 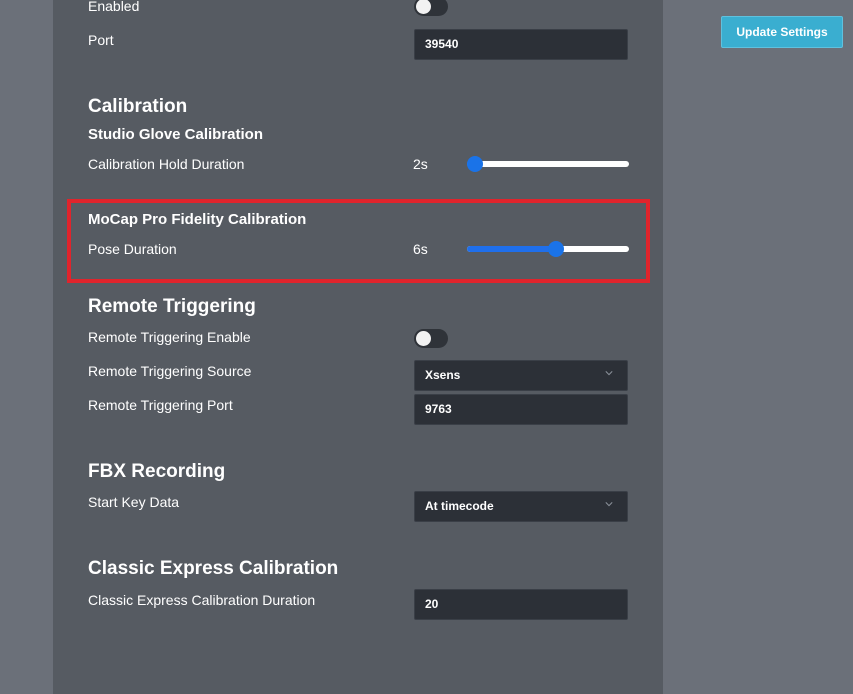 I want to click on pose-duration-value: 6s, so click(x=420, y=249).